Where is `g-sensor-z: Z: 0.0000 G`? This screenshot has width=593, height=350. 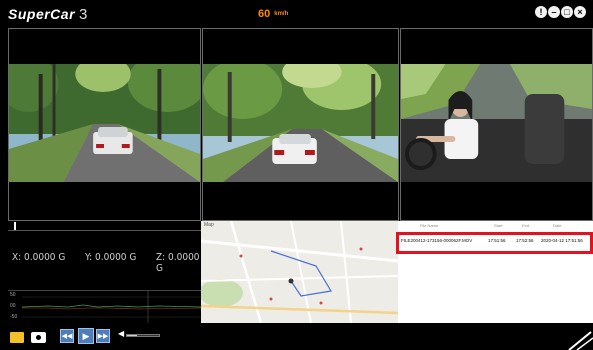 g-sensor-z: Z: 0.0000 G is located at coordinates (178, 263).